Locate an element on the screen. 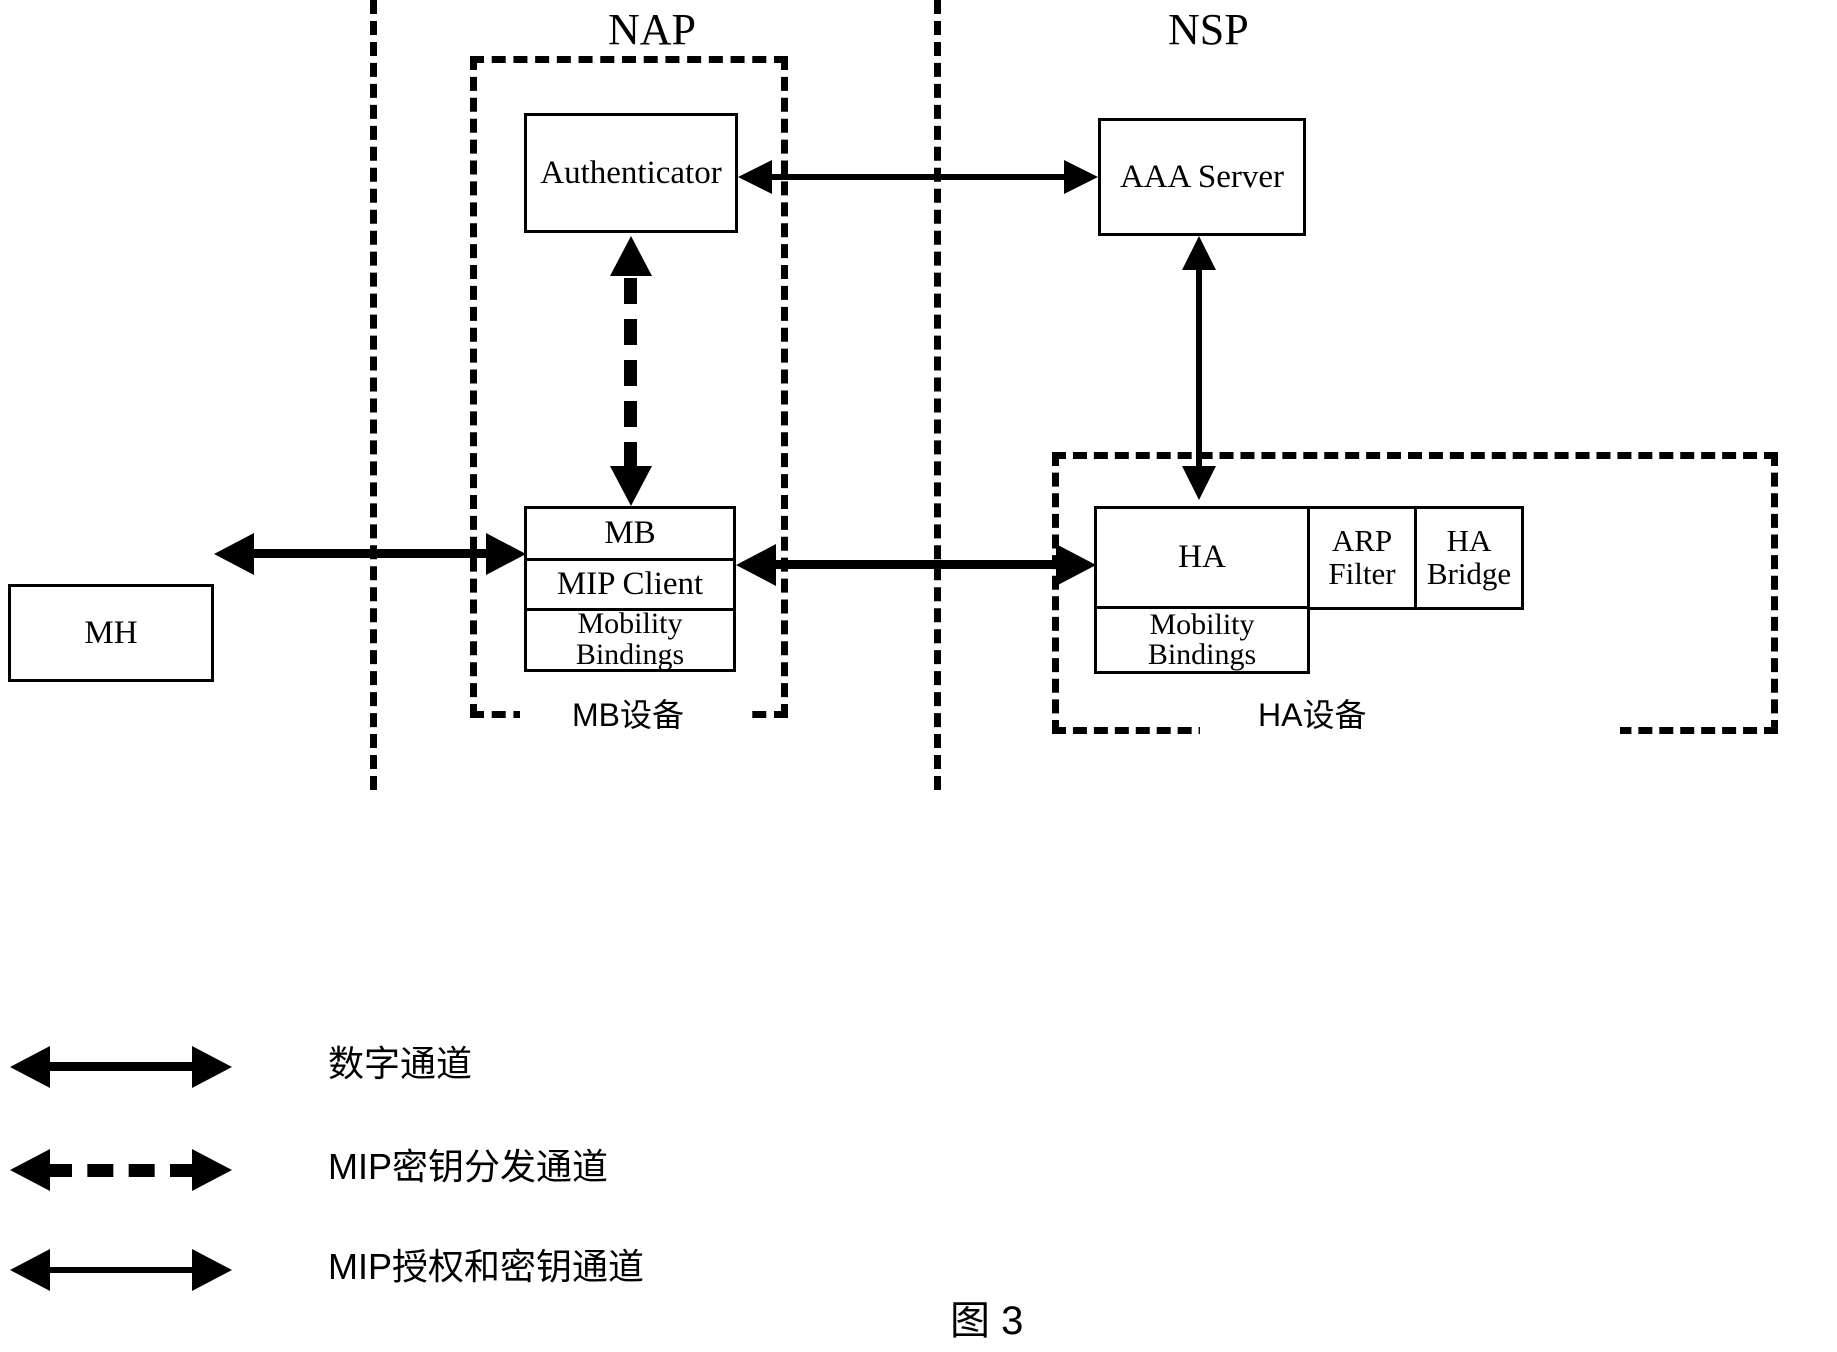 The width and height of the screenshot is (1837, 1352). legend-item-0: 数字通道 is located at coordinates (390, 1068).